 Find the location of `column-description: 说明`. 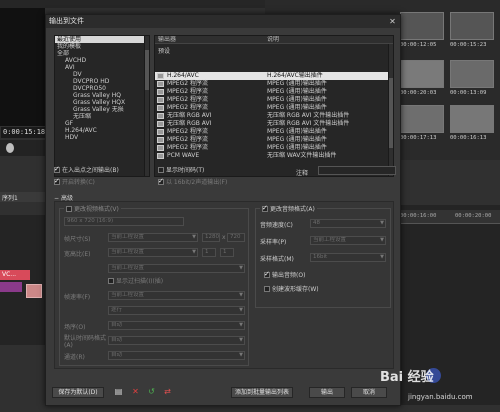

column-description: 说明 is located at coordinates (273, 40).